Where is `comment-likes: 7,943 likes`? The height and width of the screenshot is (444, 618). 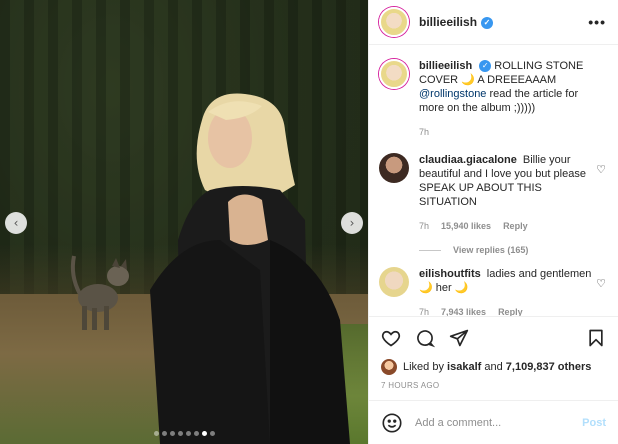 comment-likes: 7,943 likes is located at coordinates (463, 310).